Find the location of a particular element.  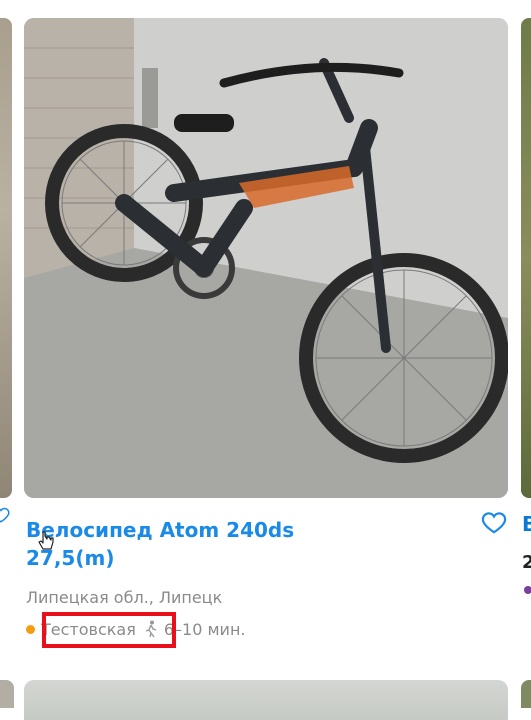

next-listing-price: 2 is located at coordinates (526, 562).